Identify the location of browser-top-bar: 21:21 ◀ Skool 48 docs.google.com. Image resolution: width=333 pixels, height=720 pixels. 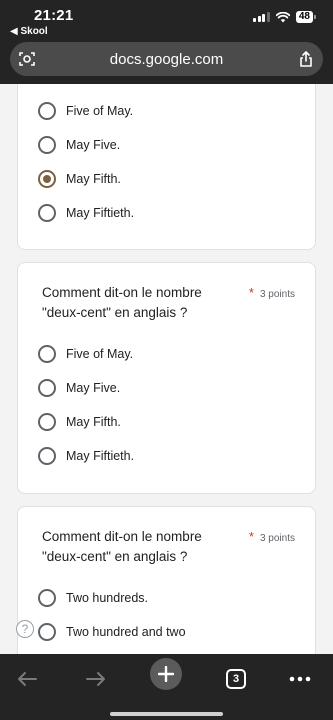
(166, 42).